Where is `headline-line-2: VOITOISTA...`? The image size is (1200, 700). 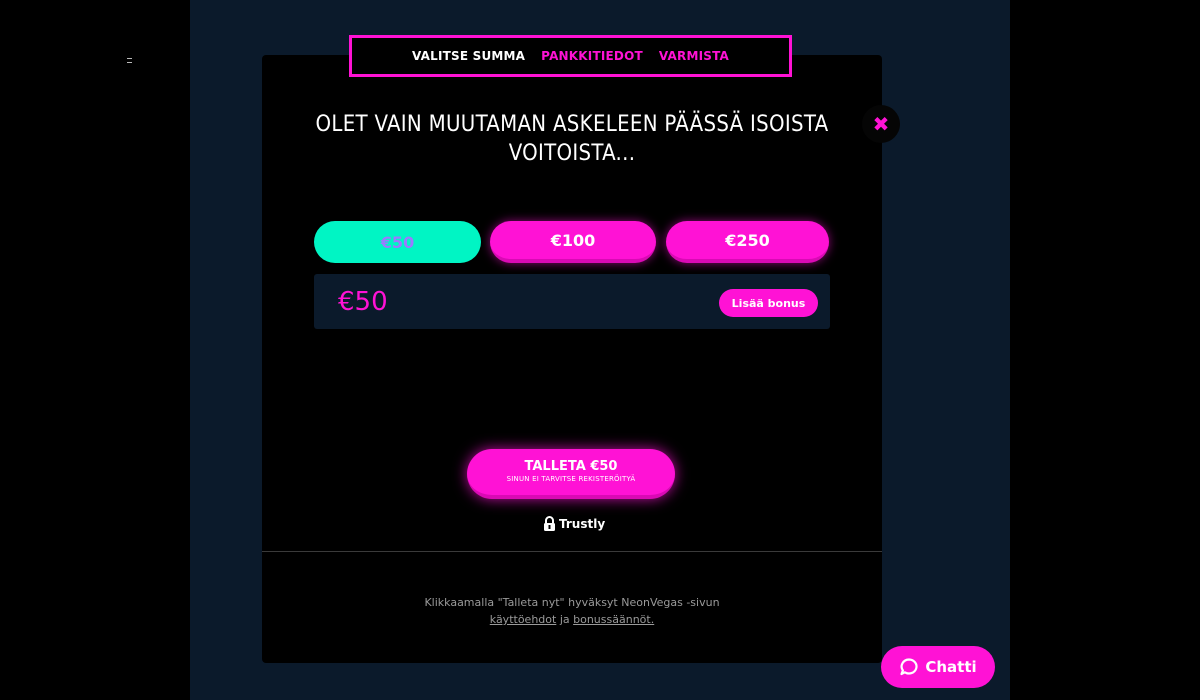 headline-line-2: VOITOISTA... is located at coordinates (572, 153).